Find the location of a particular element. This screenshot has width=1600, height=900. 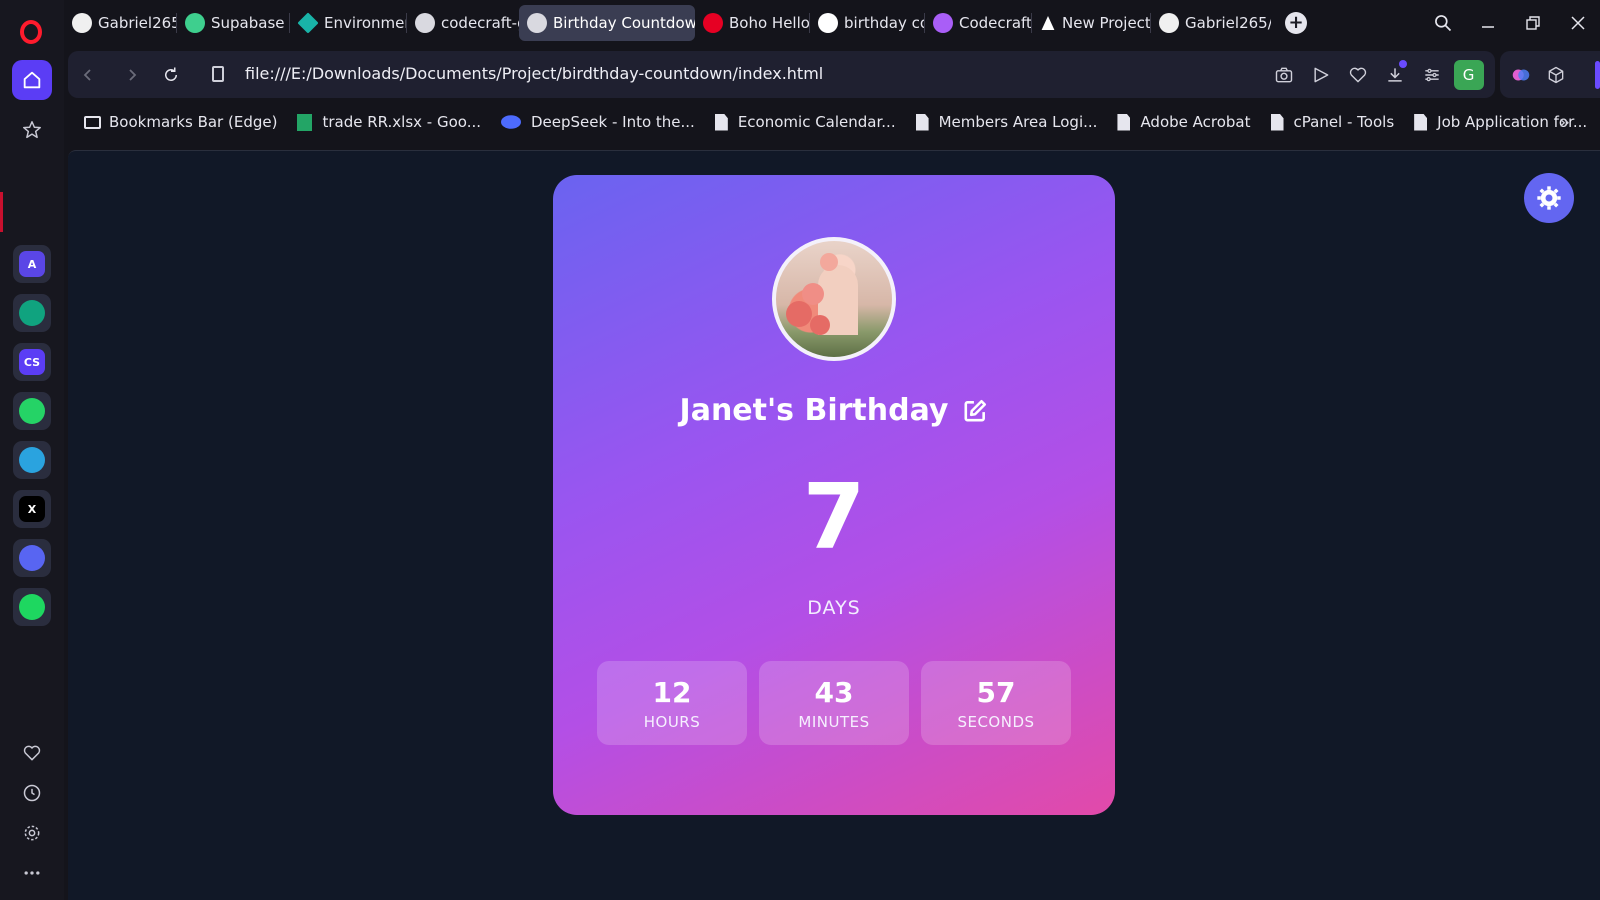

tab-label: Boho Hello K is located at coordinates (769, 23).